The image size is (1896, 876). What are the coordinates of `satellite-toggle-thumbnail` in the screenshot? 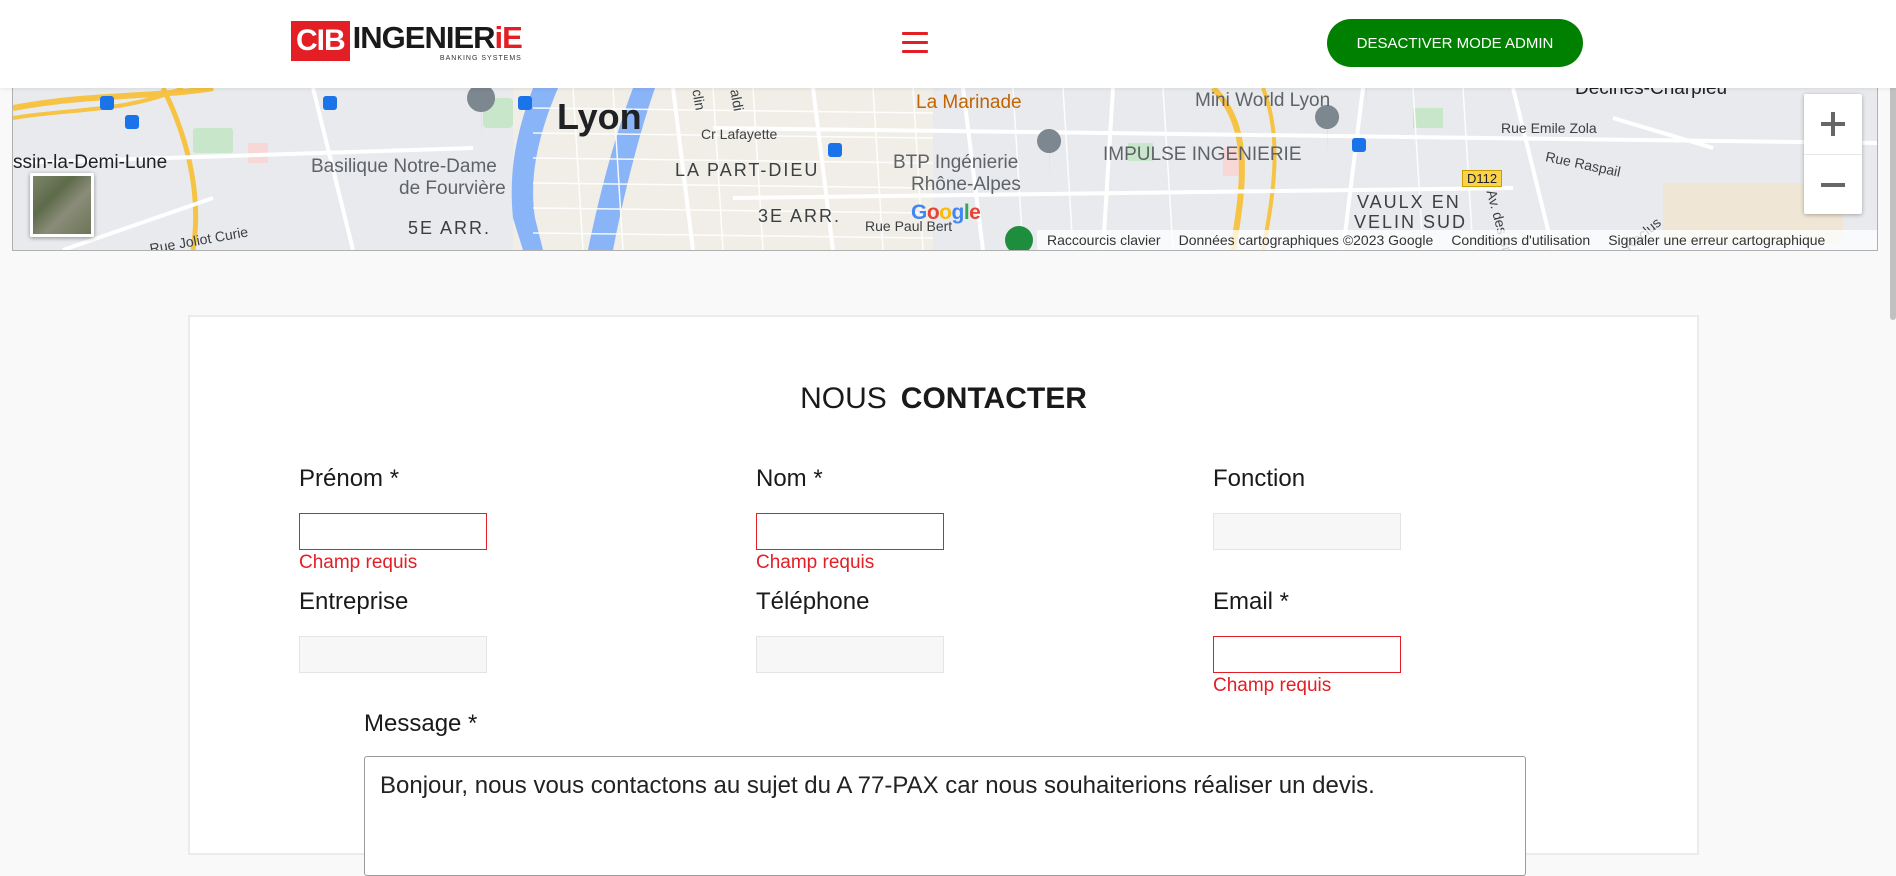 It's located at (62, 205).